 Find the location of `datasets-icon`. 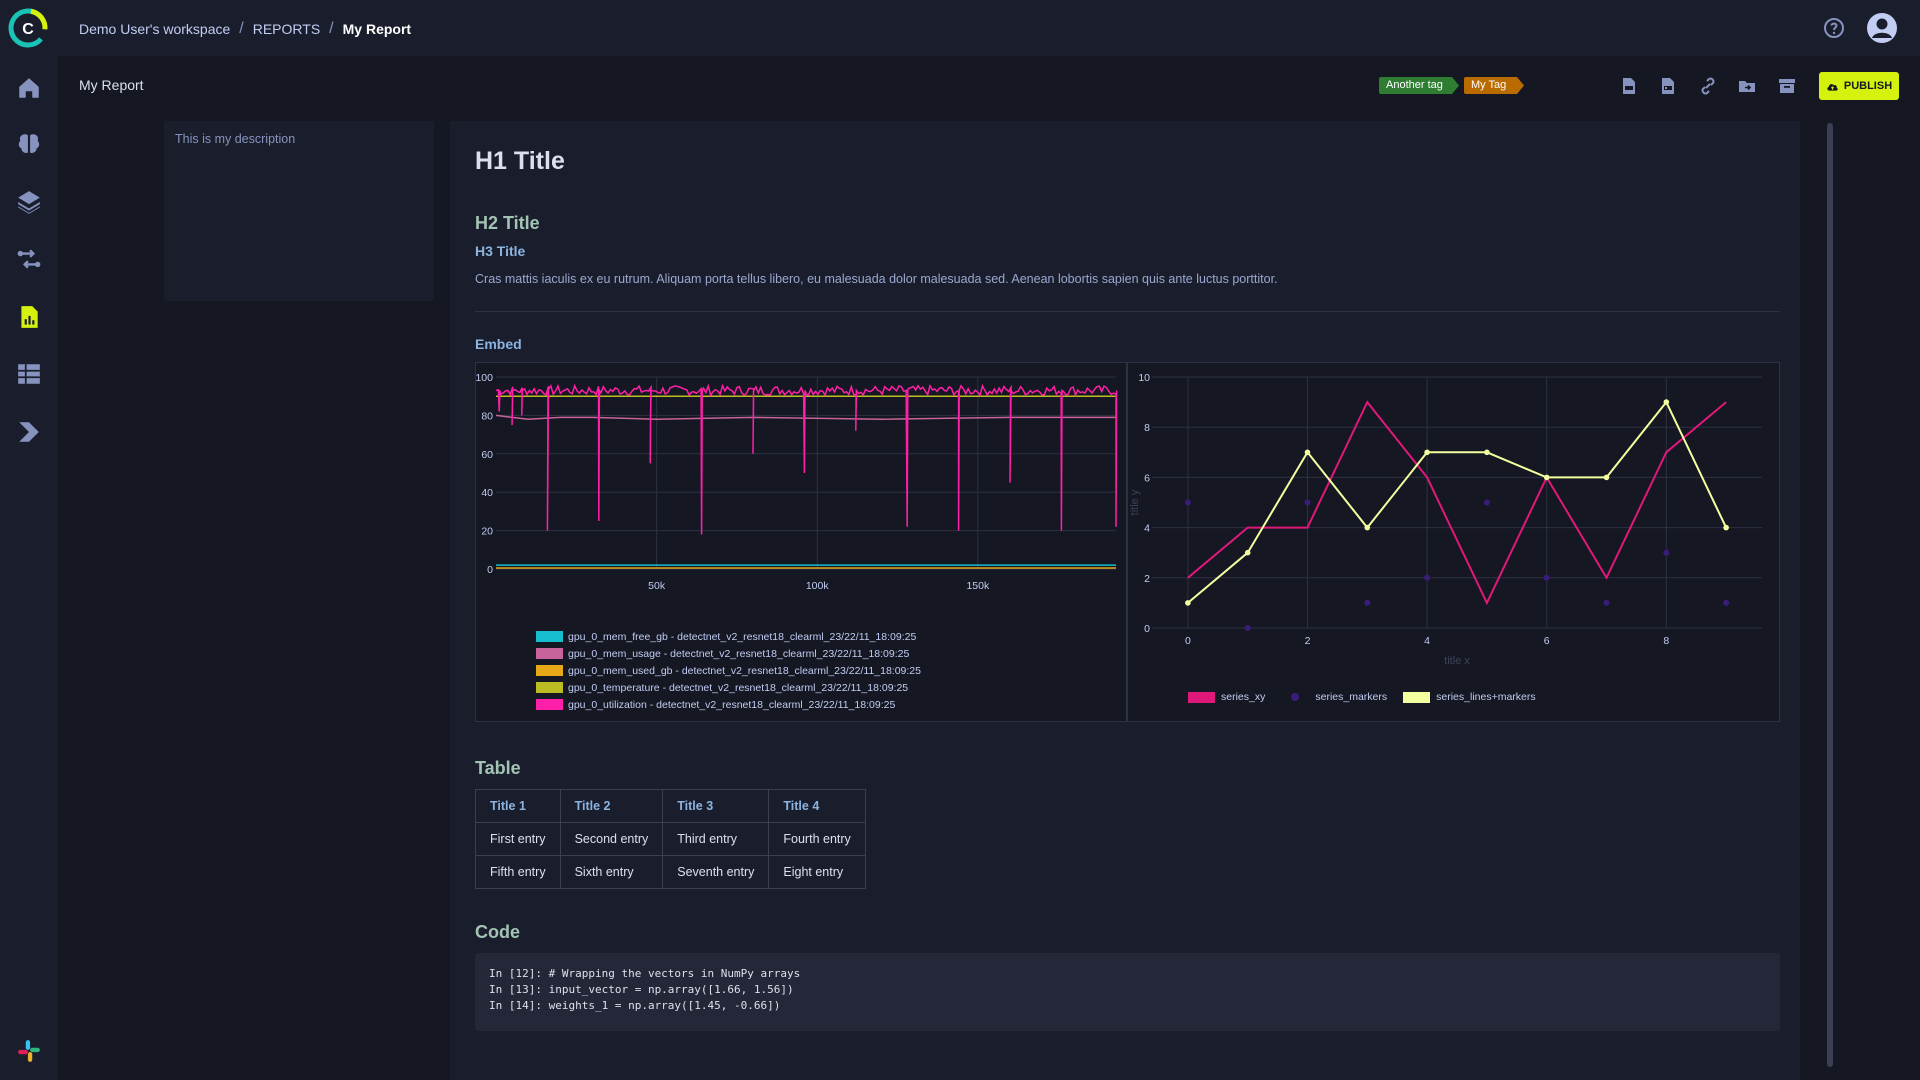

datasets-icon is located at coordinates (29, 374).